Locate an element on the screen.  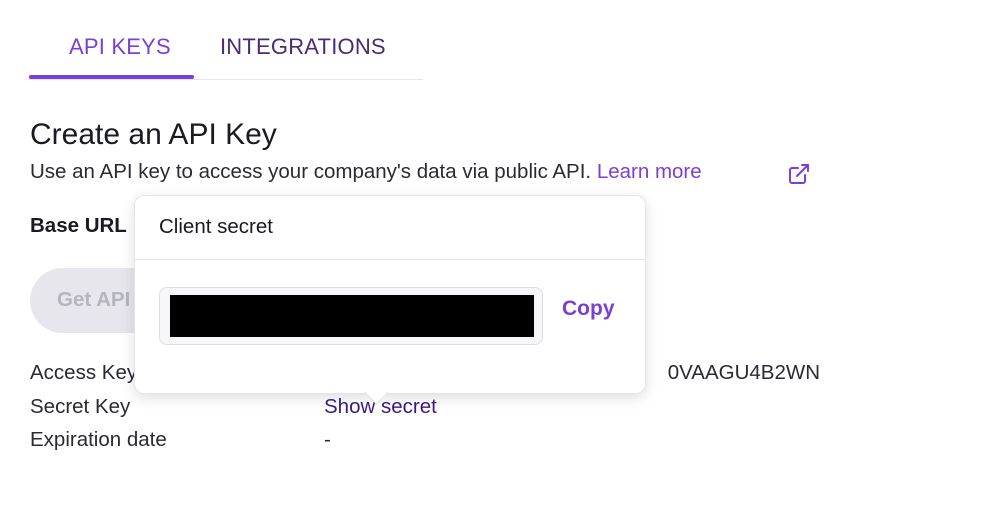
popover-divider is located at coordinates (390, 259).